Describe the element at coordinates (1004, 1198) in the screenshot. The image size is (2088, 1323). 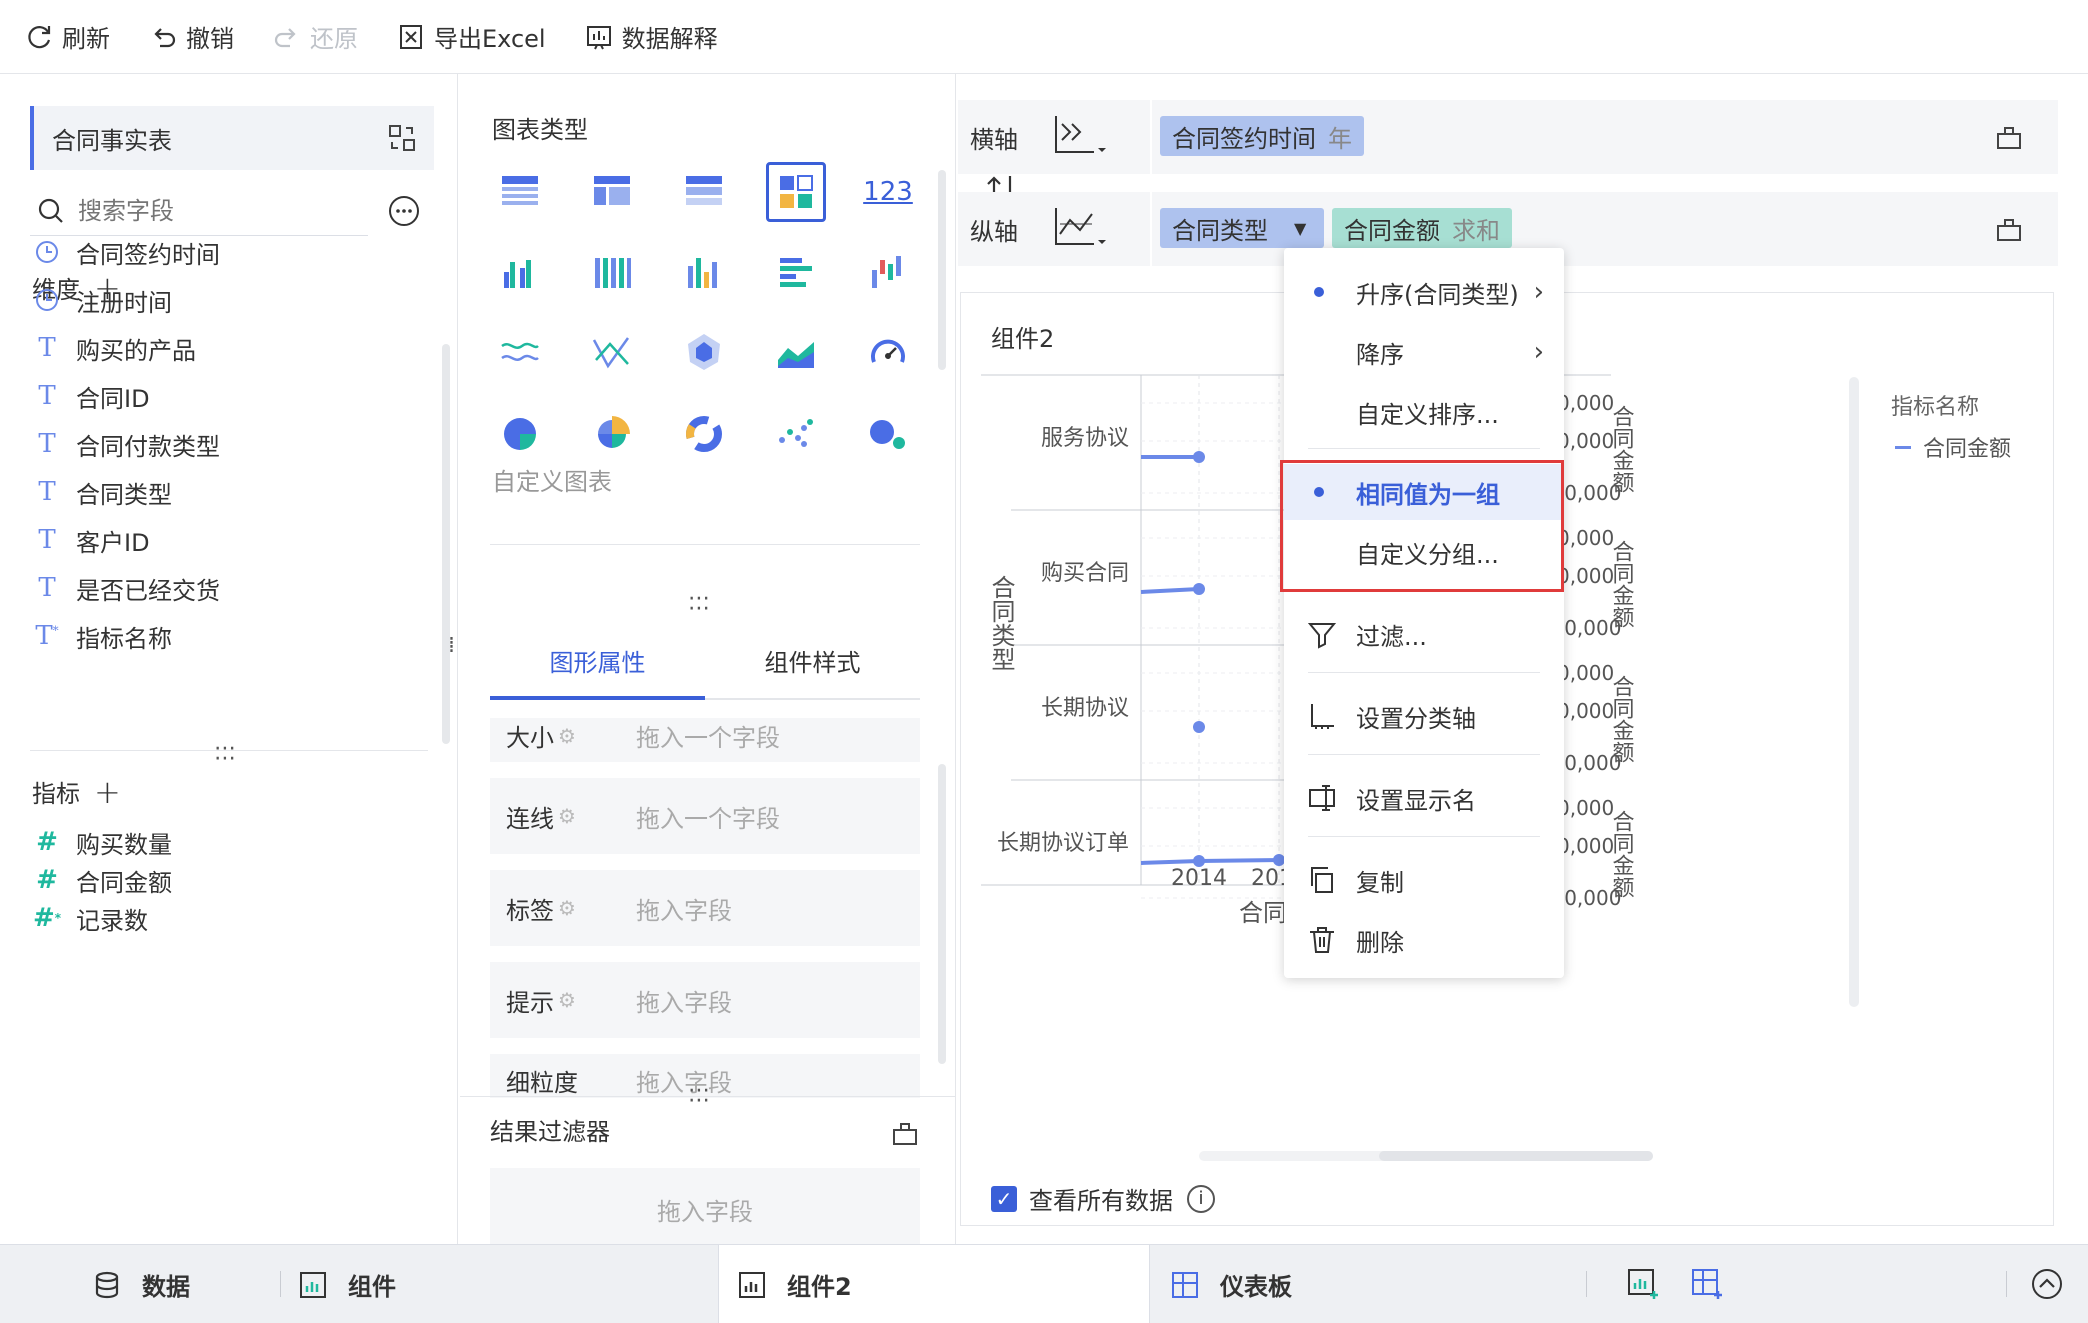
I see `view-all-checkbox: ✓` at that location.